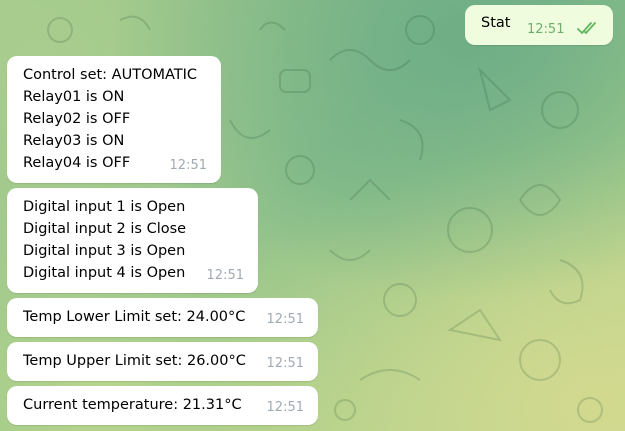 The image size is (625, 431). Describe the element at coordinates (162, 317) in the screenshot. I see `incoming-message: Temp Lower Limit set: 24.00°C 12:51` at that location.